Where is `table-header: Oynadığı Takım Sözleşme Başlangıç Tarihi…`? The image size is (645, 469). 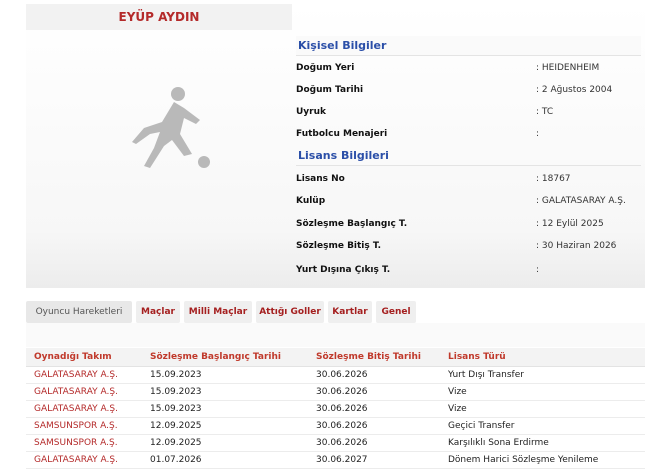 table-header: Oynadığı Takım Sözleşme Başlangıç Tarihi… is located at coordinates (335, 357).